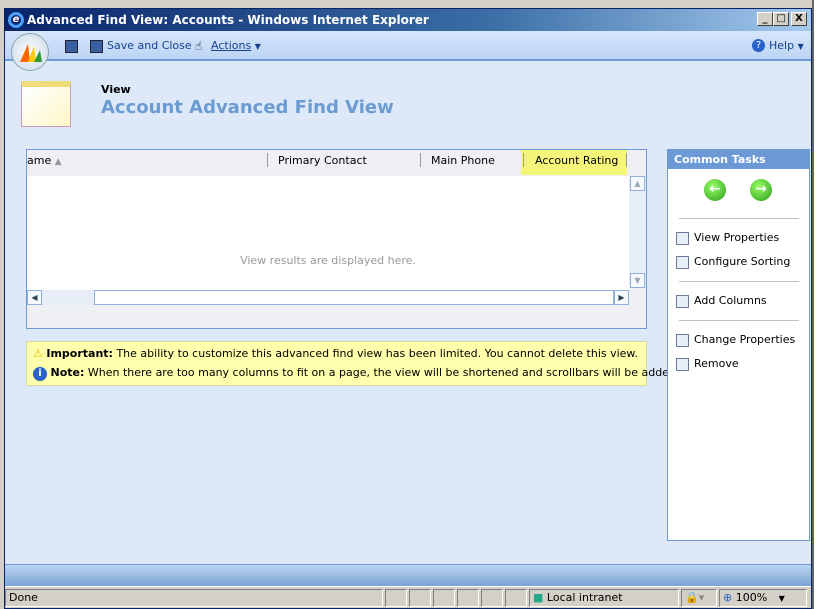 This screenshot has width=819, height=609. I want to click on task-configure-sorting: Configure Sorting, so click(733, 262).